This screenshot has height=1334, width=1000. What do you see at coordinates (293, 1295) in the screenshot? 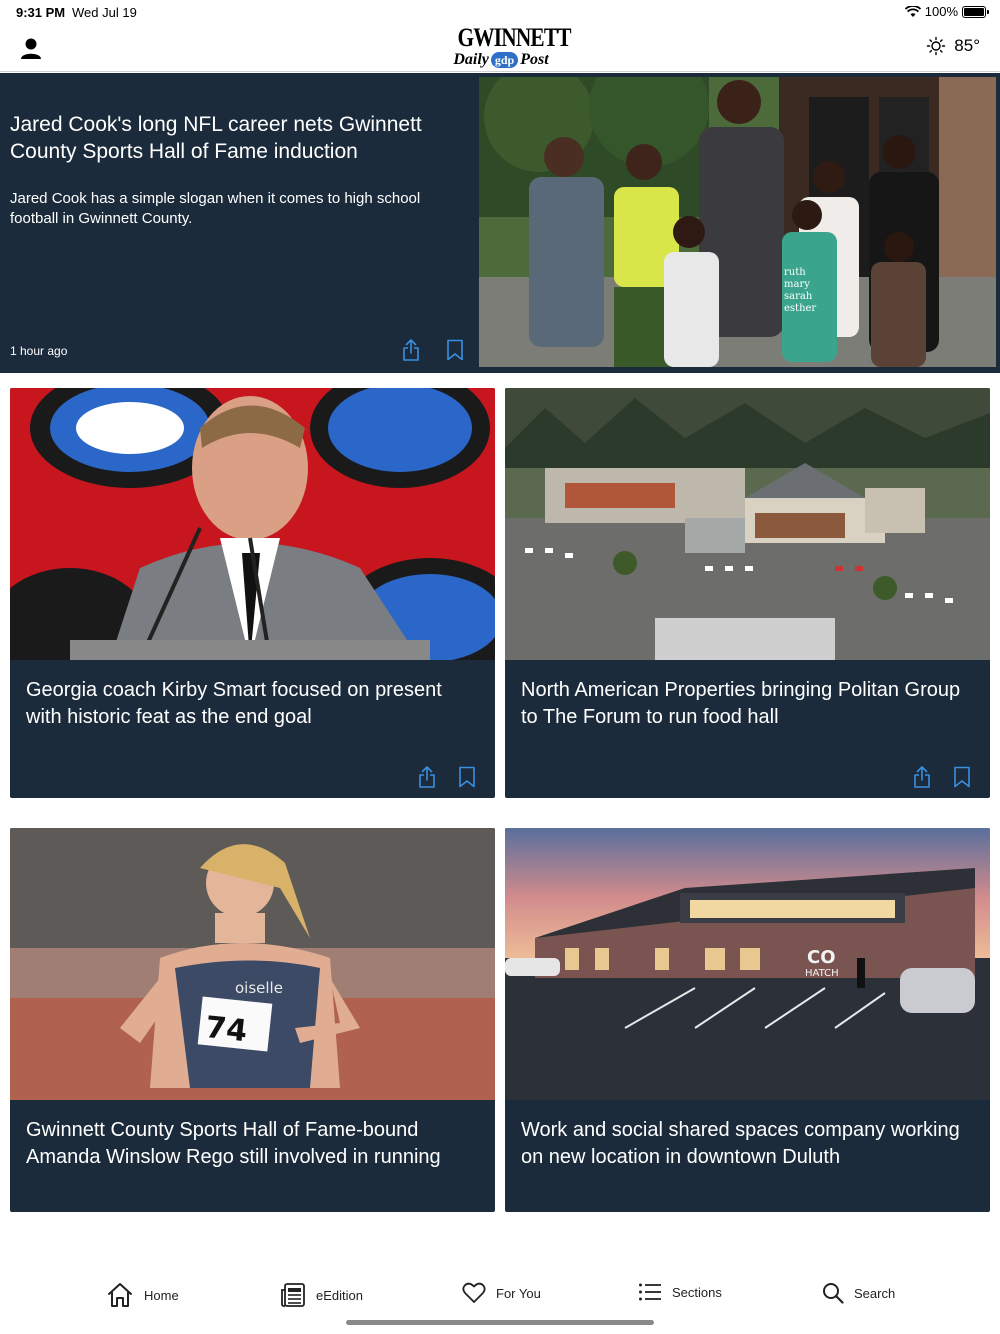
I see `newspaper-icon` at bounding box center [293, 1295].